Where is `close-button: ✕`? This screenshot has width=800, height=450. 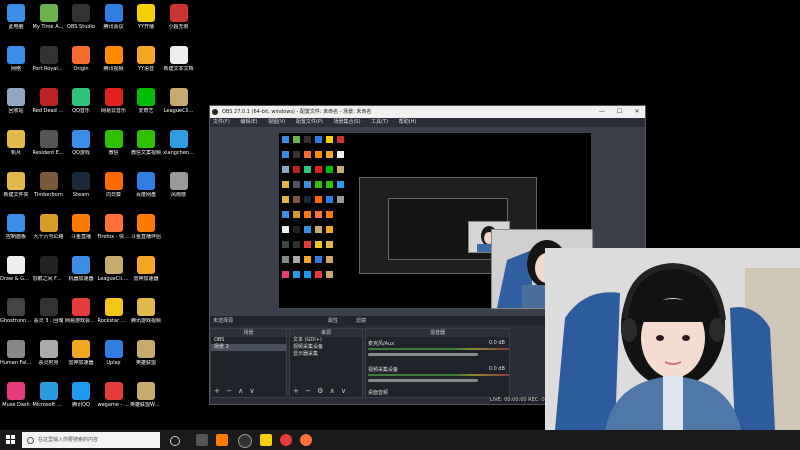 close-button: ✕ is located at coordinates (637, 112).